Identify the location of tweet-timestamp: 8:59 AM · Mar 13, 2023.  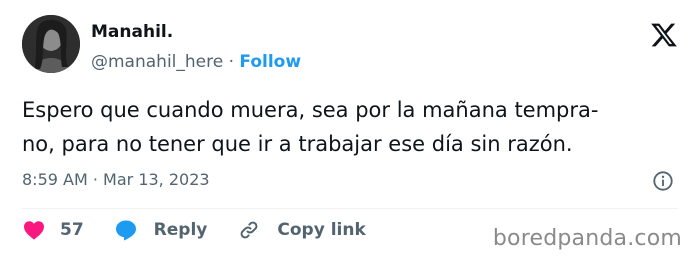
(116, 180).